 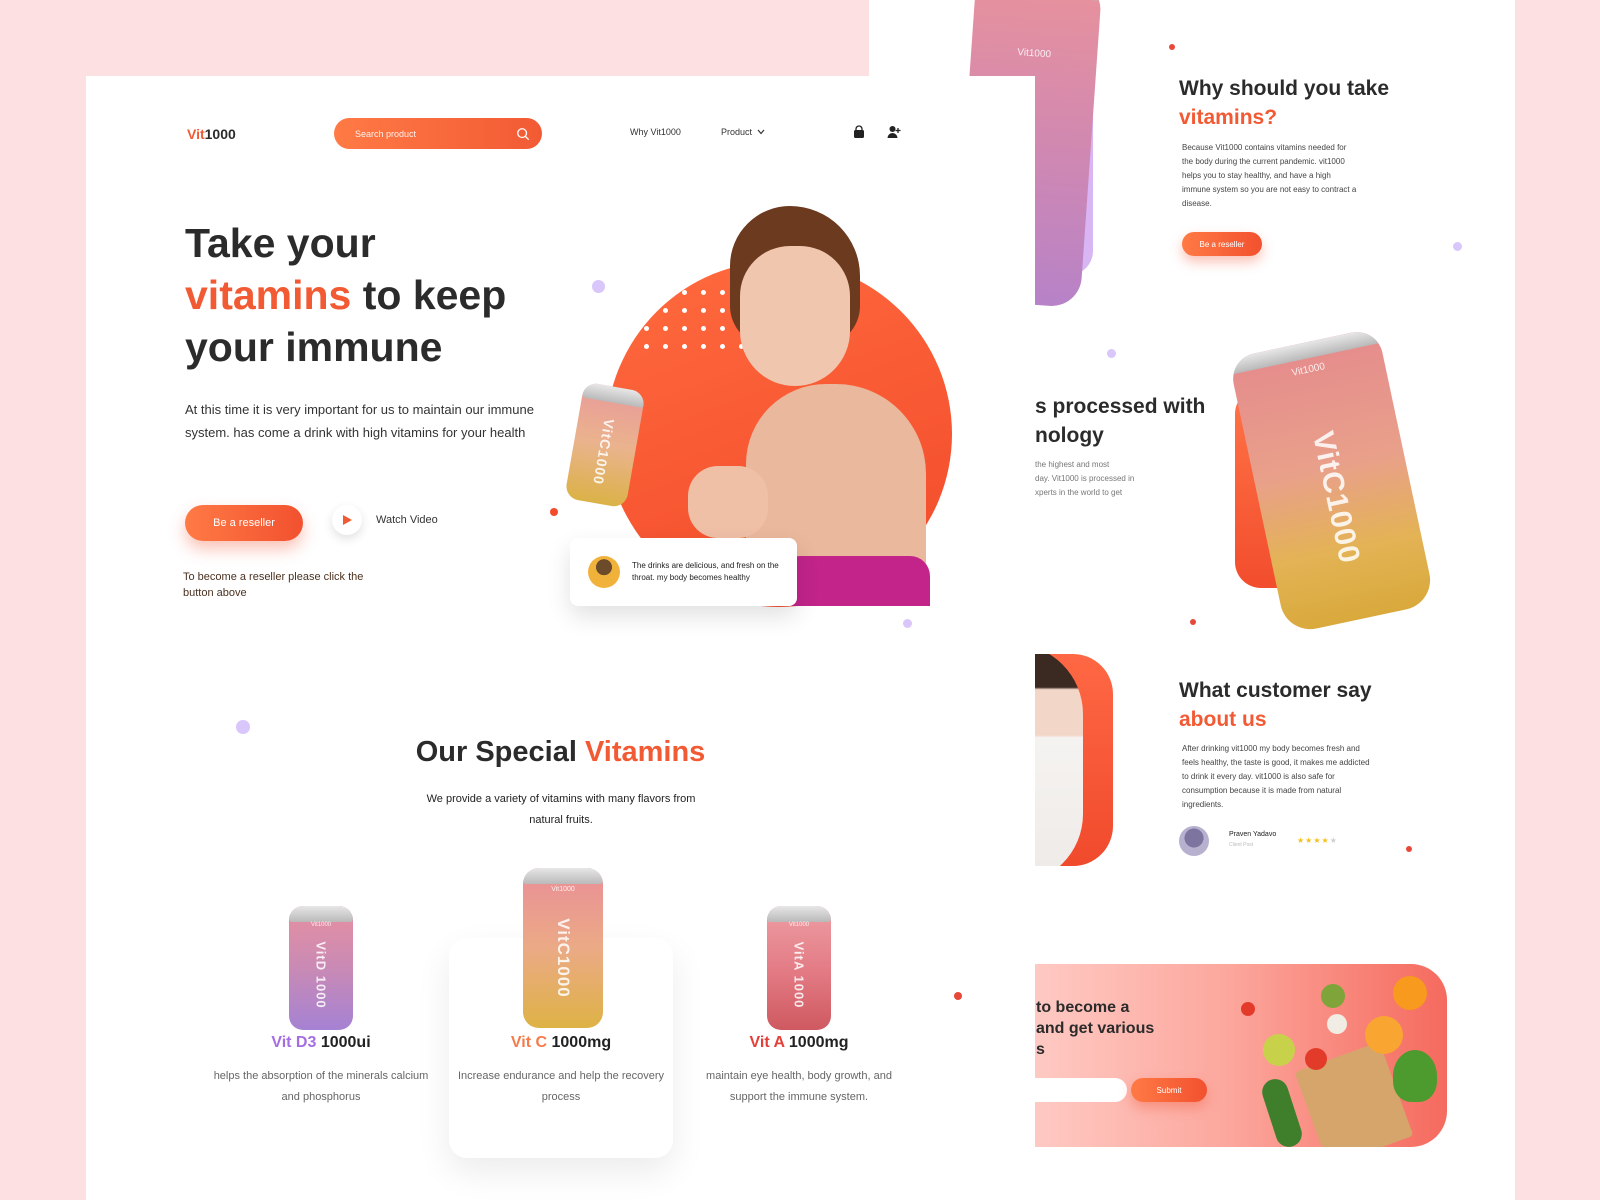 I want to click on play-icon, so click(x=347, y=520).